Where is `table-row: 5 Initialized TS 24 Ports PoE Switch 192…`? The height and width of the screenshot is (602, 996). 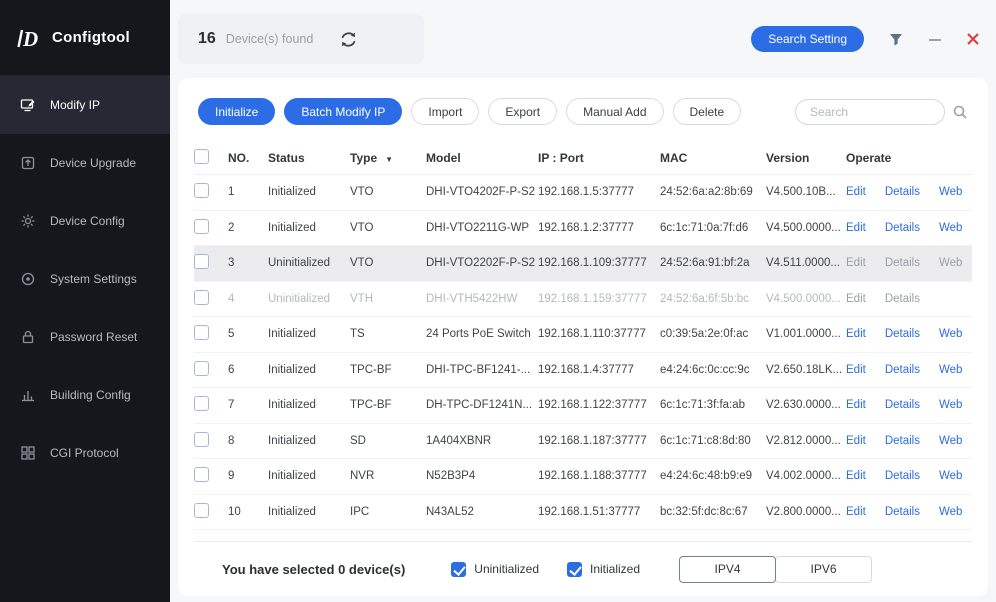 table-row: 5 Initialized TS 24 Ports PoE Switch 192… is located at coordinates (583, 335).